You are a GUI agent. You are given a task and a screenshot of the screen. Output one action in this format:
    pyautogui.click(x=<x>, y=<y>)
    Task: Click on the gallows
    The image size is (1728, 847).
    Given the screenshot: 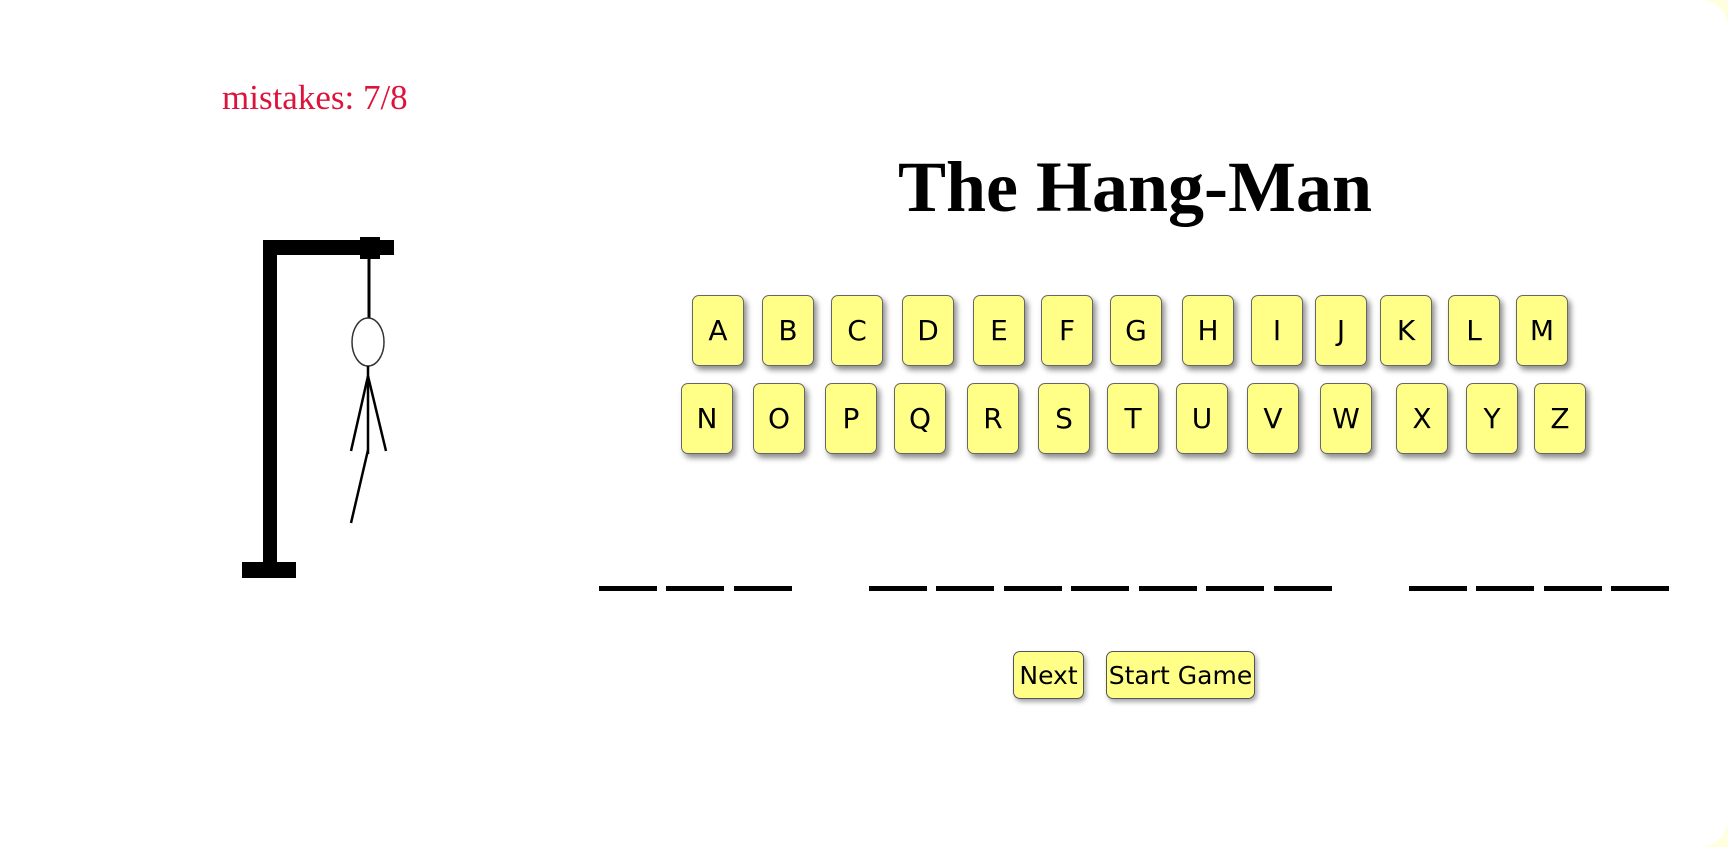 What is the action you would take?
    pyautogui.click(x=318, y=409)
    